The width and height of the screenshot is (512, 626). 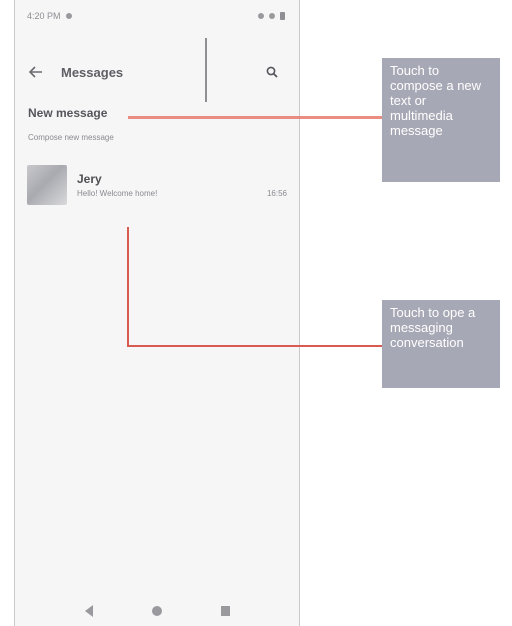 I want to click on status-time: 4:20 PM, so click(x=44, y=16).